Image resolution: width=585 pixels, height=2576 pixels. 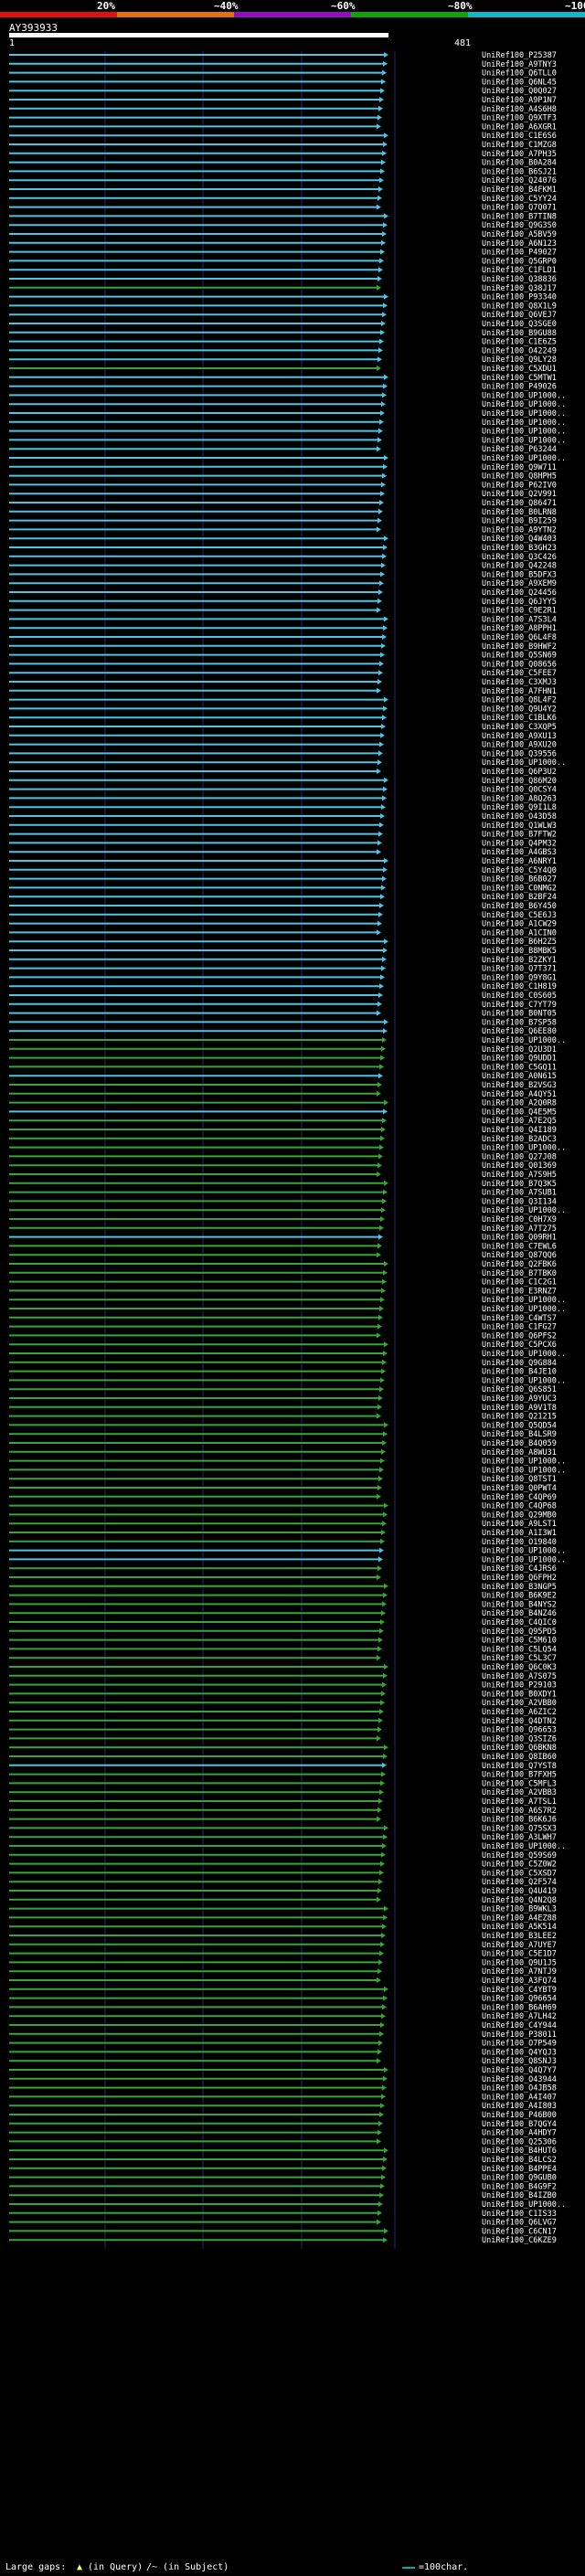 I want to click on hit-row: UniRef100_C1IS33, so click(x=283, y=2214).